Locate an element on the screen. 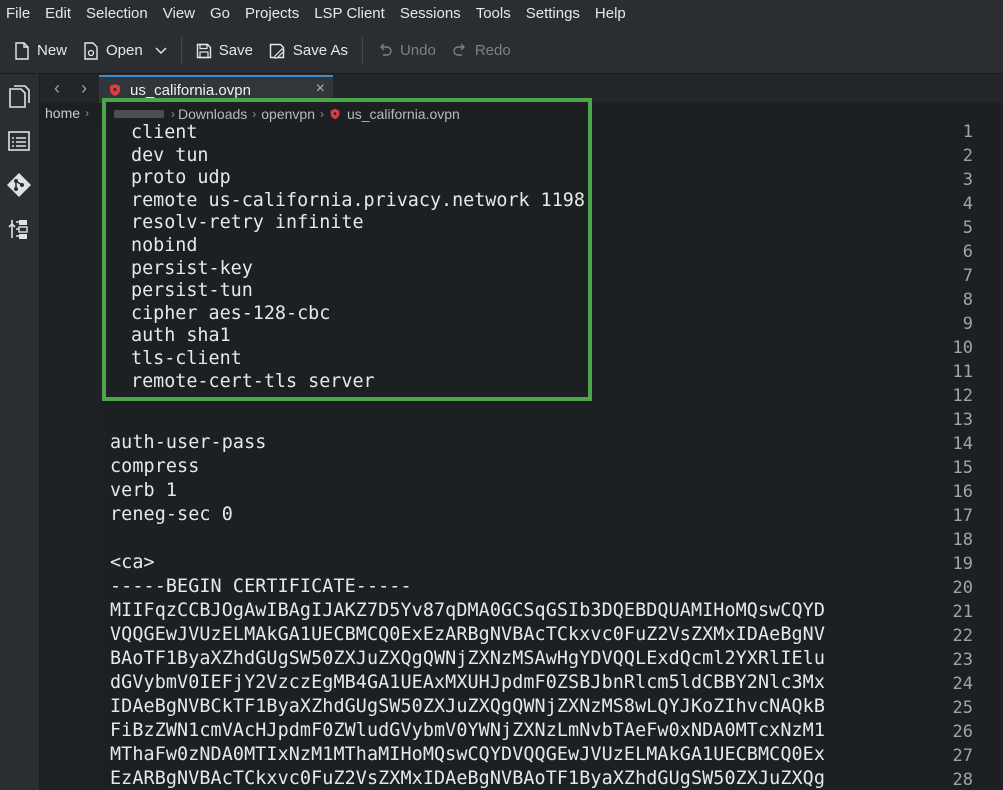 The width and height of the screenshot is (1003, 790). undo-button: Undo is located at coordinates (406, 51).